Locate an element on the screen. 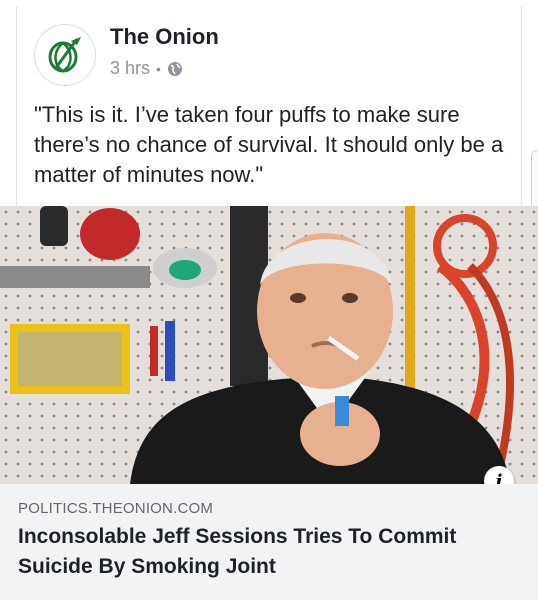 The height and width of the screenshot is (600, 538). page-avatar is located at coordinates (65, 55).